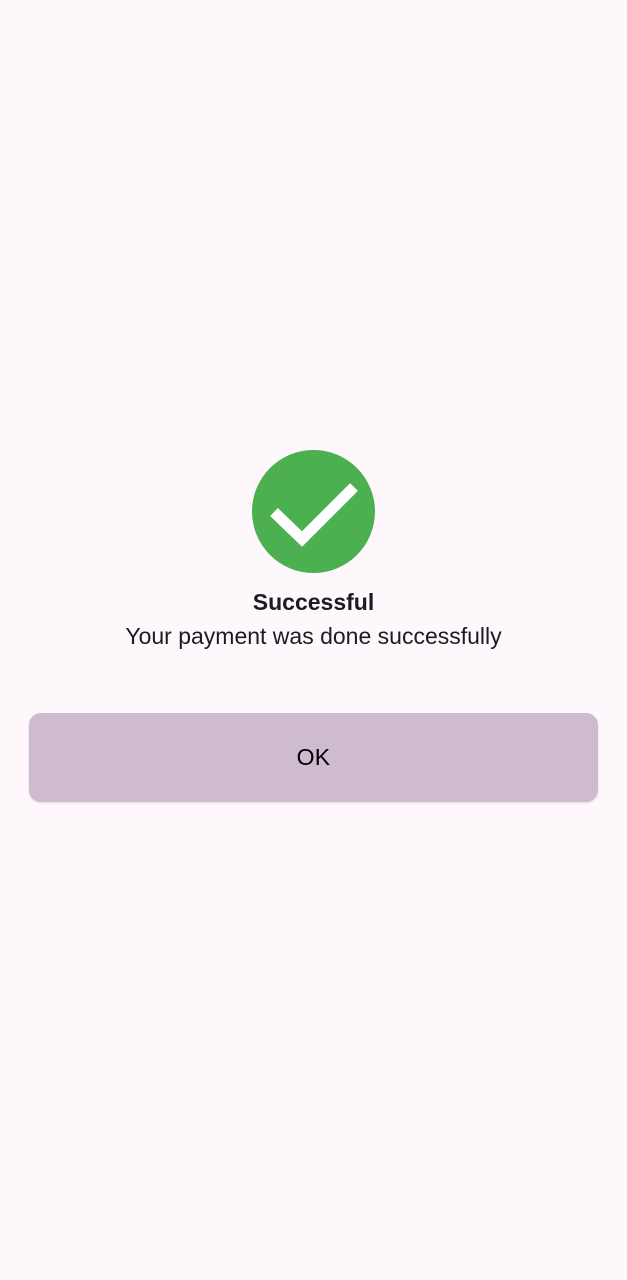  What do you see at coordinates (313, 757) in the screenshot?
I see `ok-button: OK` at bounding box center [313, 757].